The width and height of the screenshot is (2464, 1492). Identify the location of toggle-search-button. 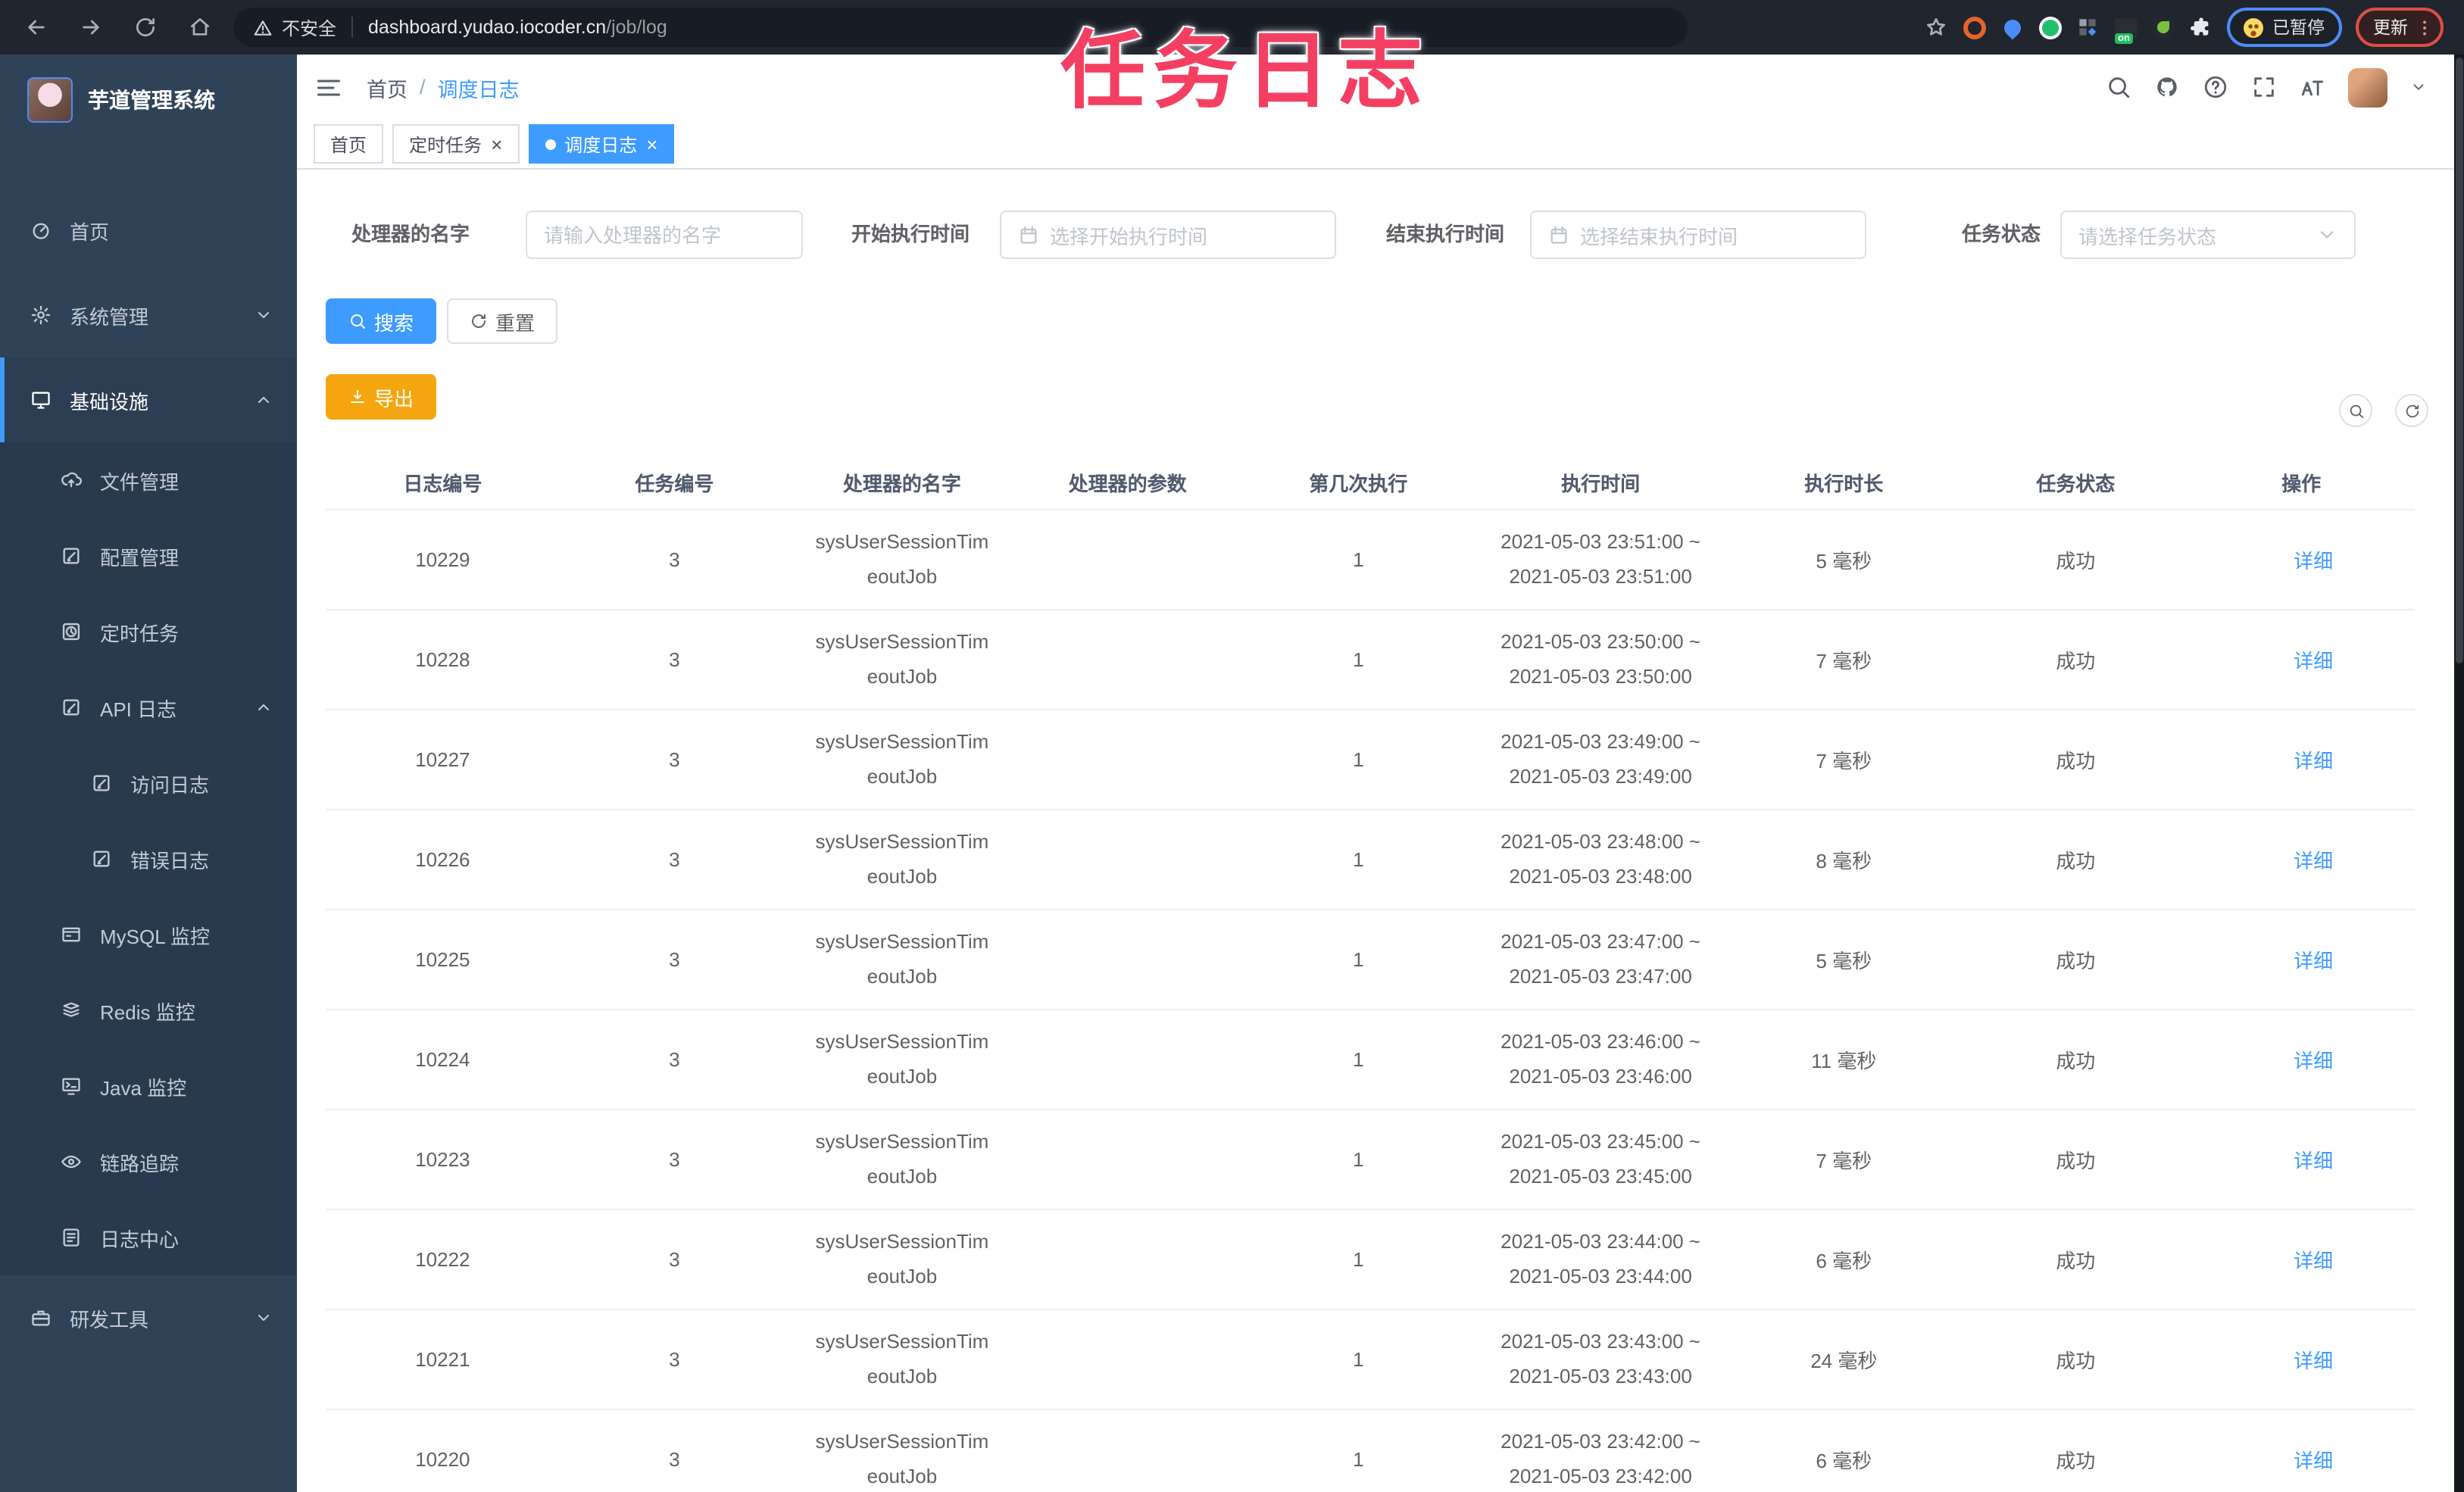
(2355, 410).